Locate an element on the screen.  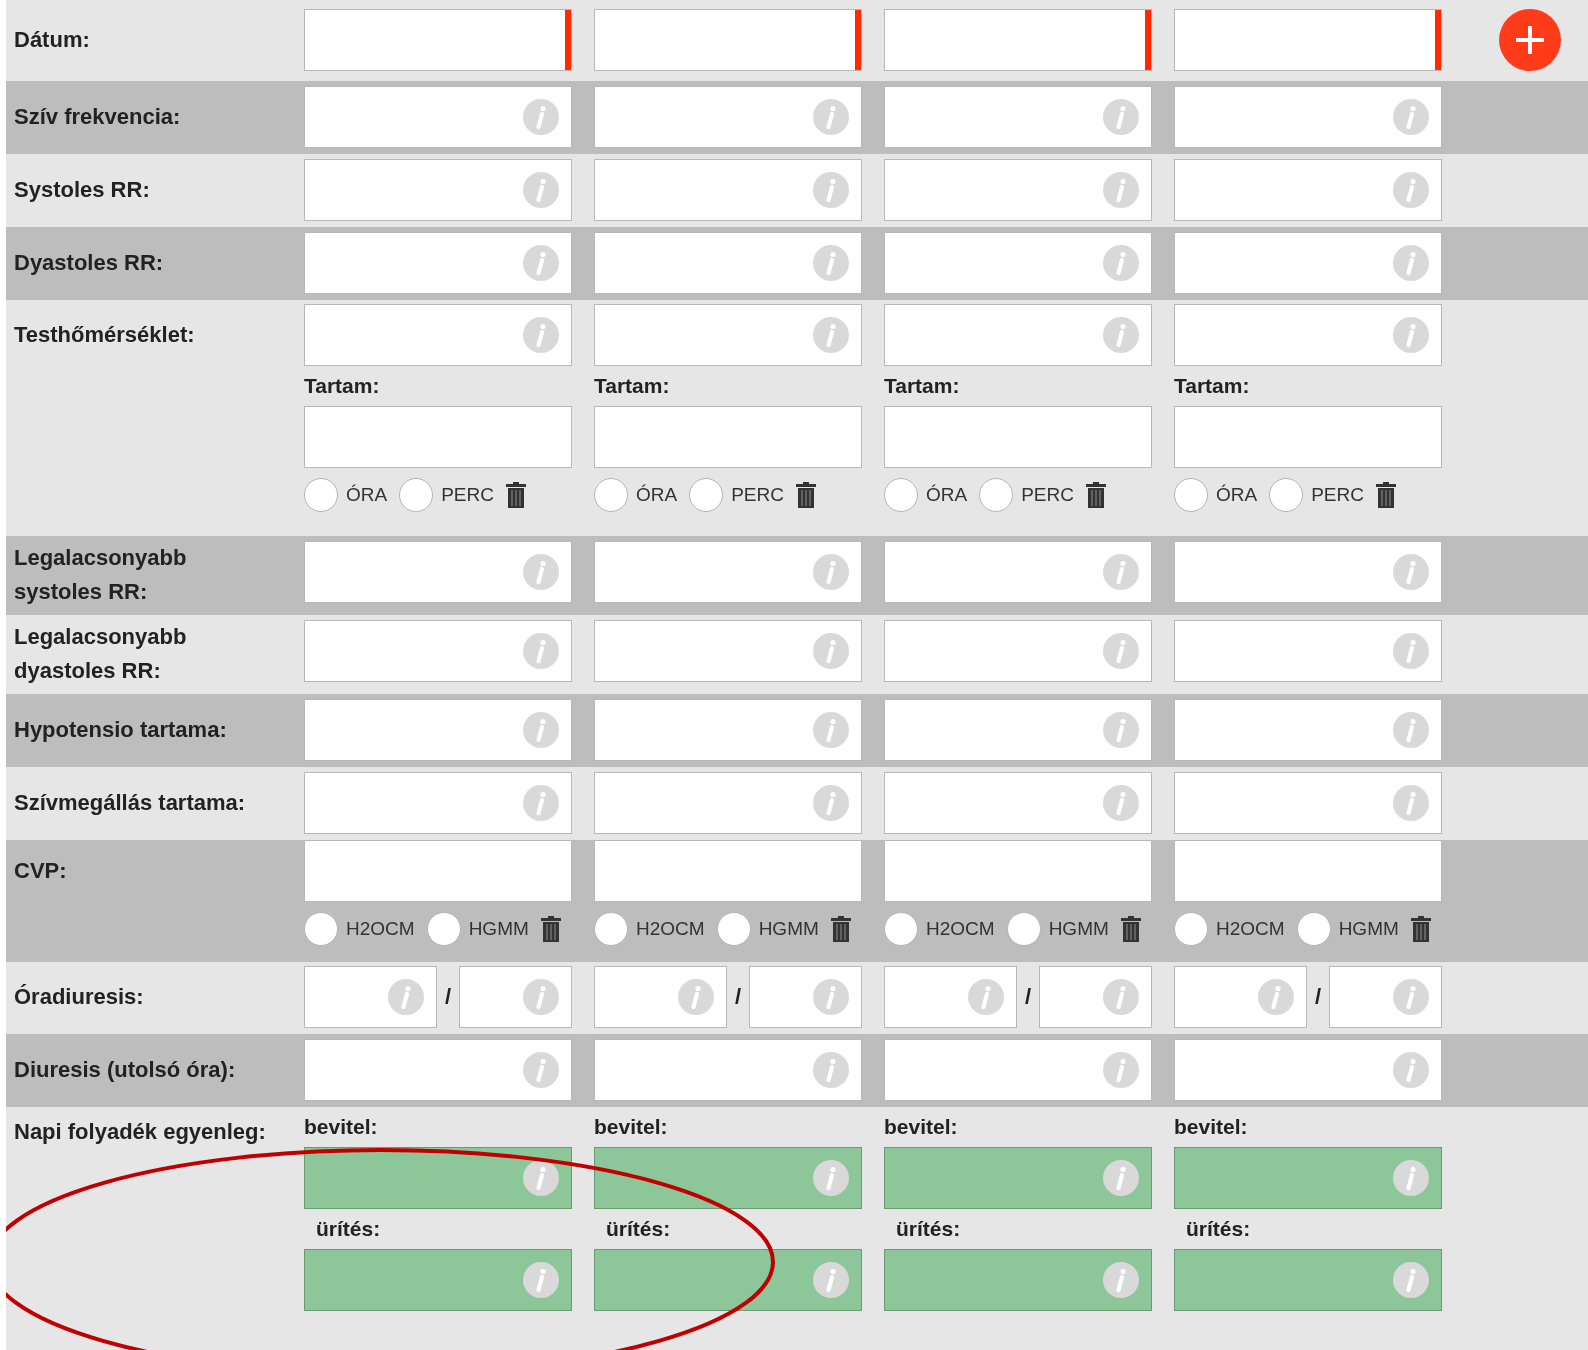
row-label: Dátum: is located at coordinates (52, 40).